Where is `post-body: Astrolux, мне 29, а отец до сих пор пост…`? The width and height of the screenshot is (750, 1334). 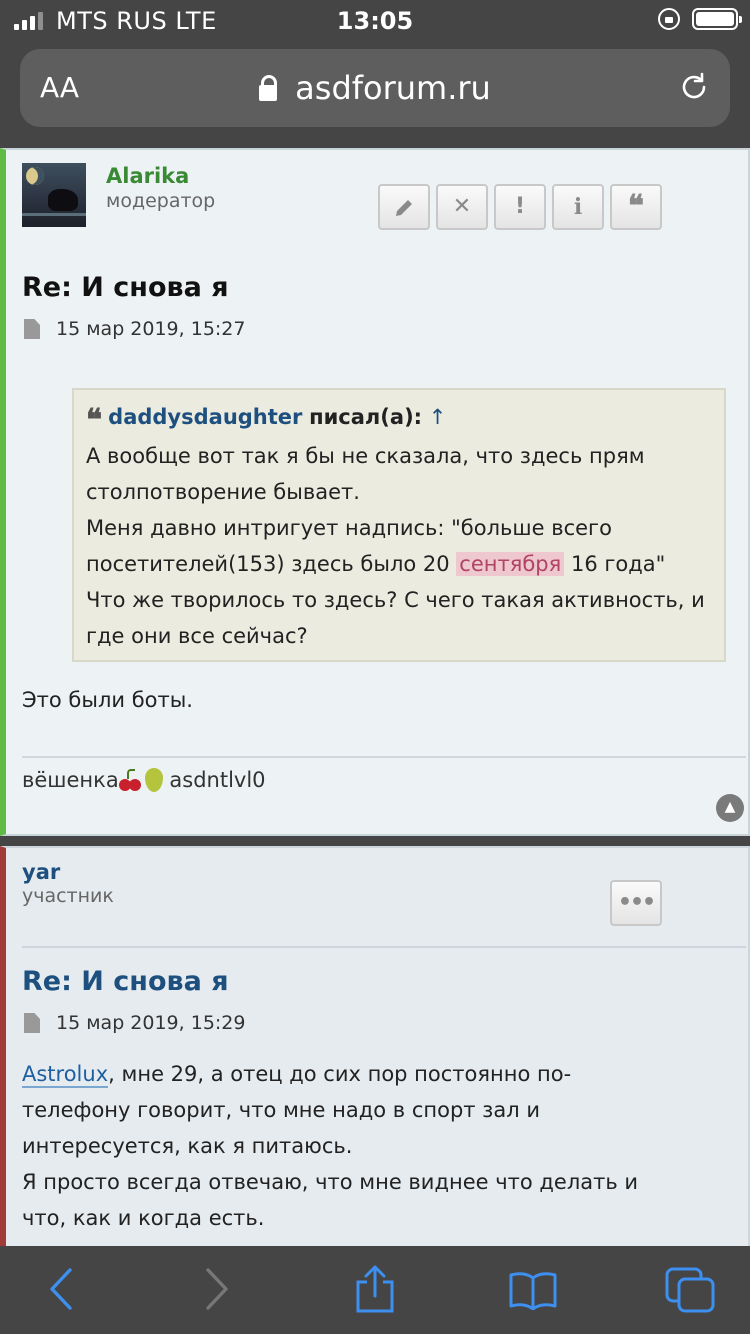
post-body: Astrolux, мне 29, а отец до сих пор пост… is located at coordinates (330, 1146).